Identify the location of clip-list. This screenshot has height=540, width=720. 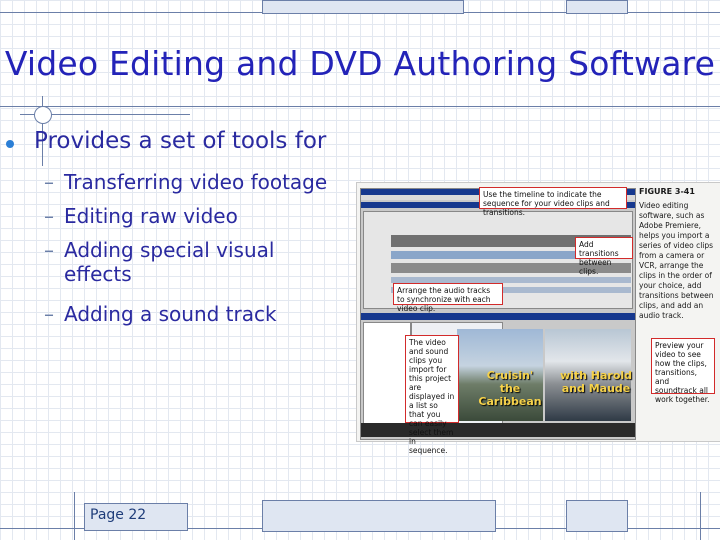
(387, 378).